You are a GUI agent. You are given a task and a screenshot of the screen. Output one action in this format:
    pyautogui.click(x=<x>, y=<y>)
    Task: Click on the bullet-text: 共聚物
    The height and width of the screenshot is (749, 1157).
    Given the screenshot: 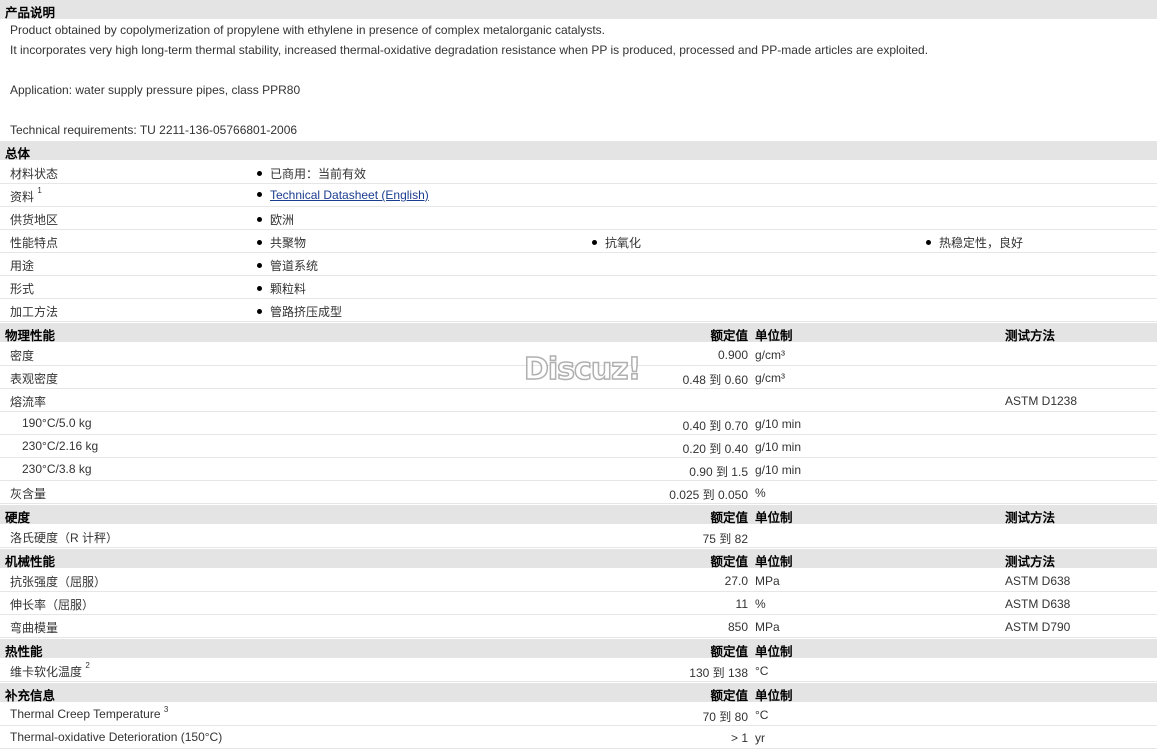 What is the action you would take?
    pyautogui.click(x=288, y=243)
    